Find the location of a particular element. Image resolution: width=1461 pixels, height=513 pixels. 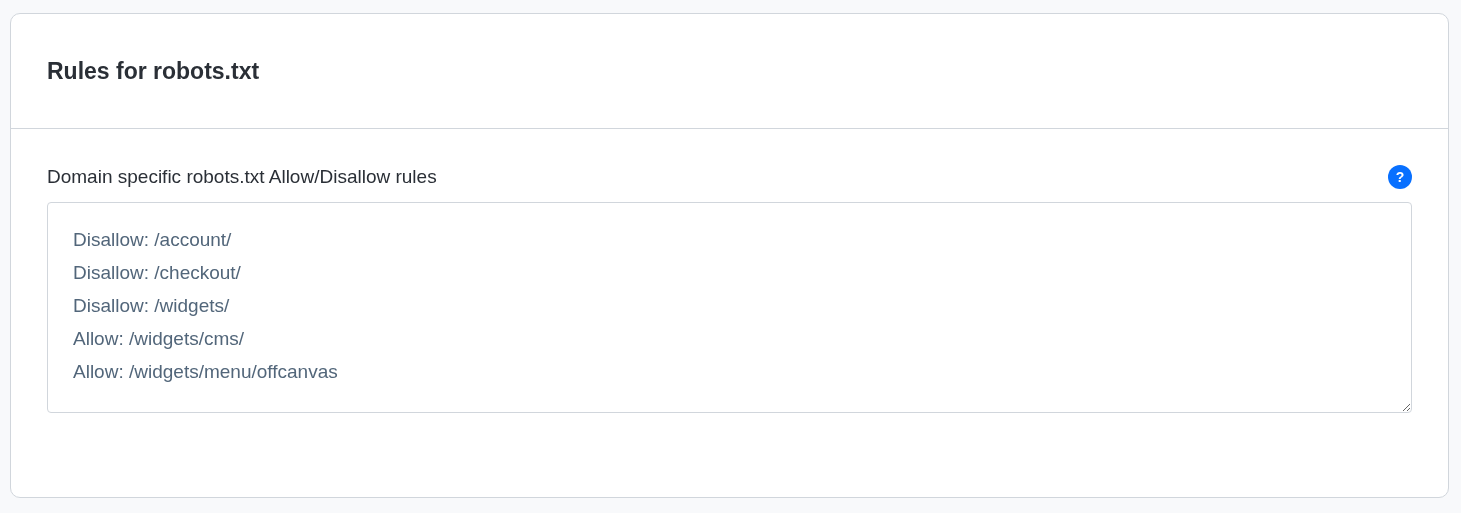

field-label: Domain specific robots.txt Allow/Disallow rules is located at coordinates (242, 177).